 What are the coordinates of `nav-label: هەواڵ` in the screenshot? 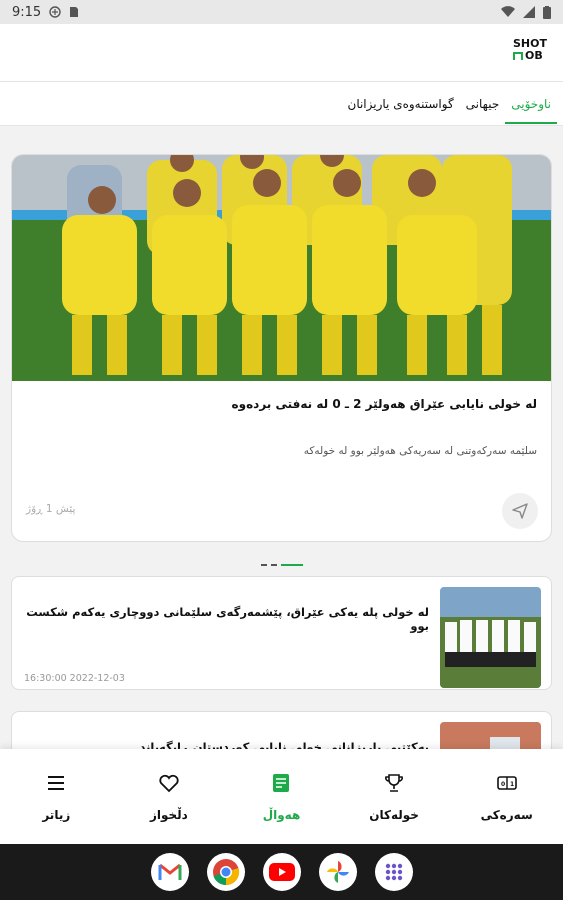 It's located at (281, 814).